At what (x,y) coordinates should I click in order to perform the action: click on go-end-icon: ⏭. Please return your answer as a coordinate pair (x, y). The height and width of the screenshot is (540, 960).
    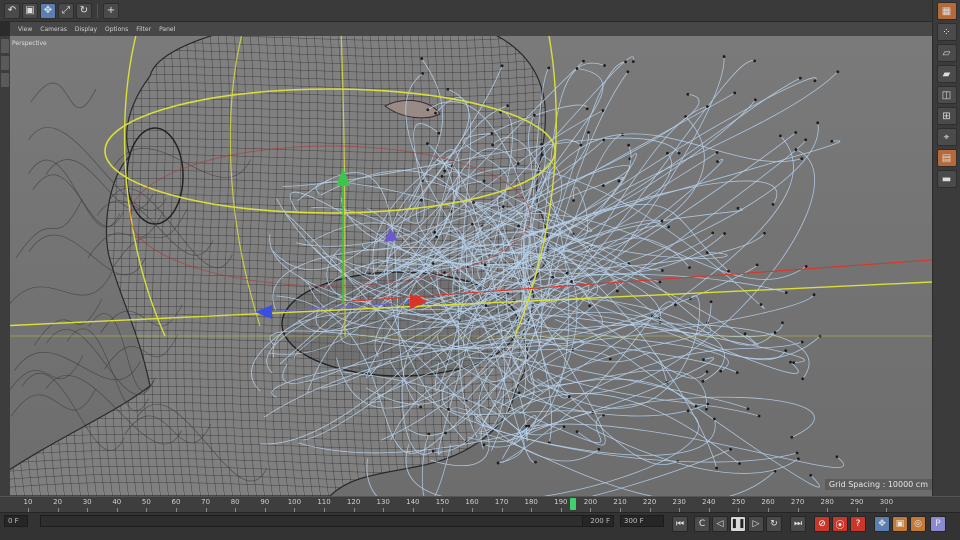
    Looking at the image, I should click on (798, 524).